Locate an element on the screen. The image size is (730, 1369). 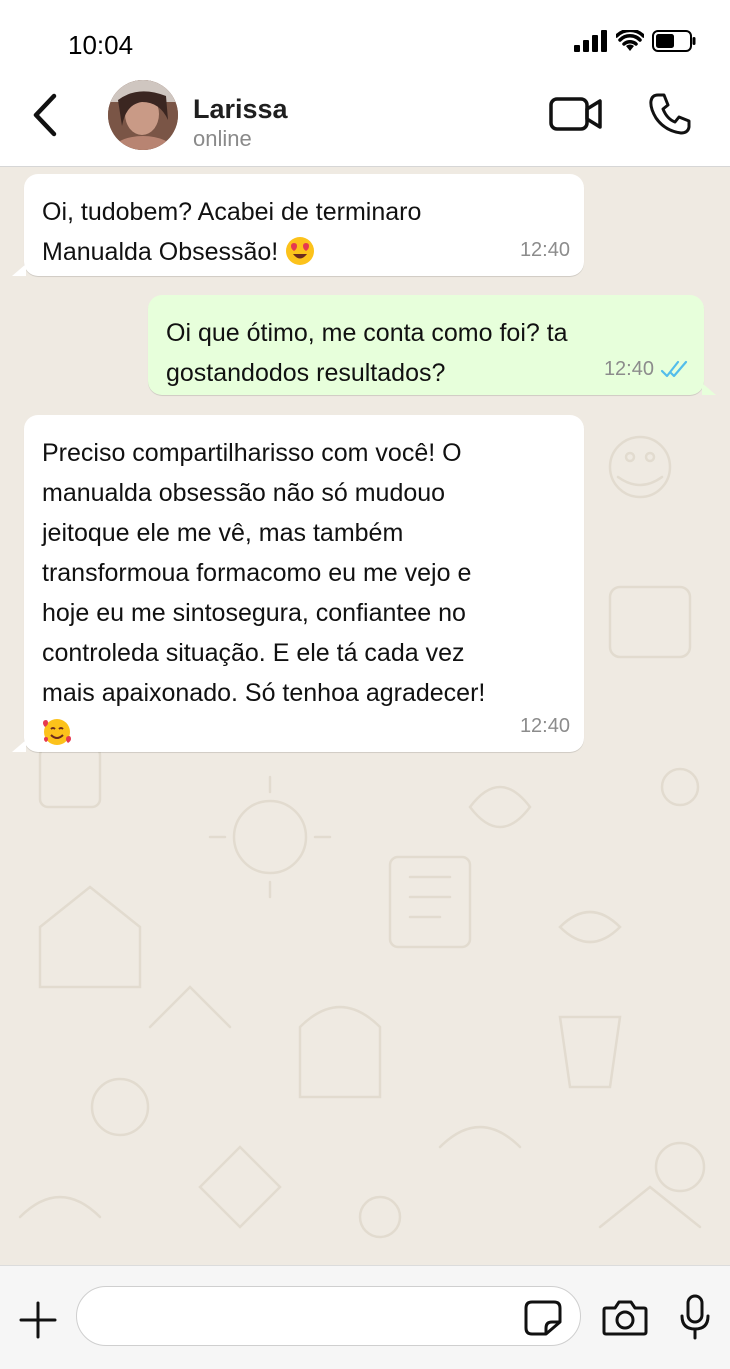
input-bar is located at coordinates (365, 1317).